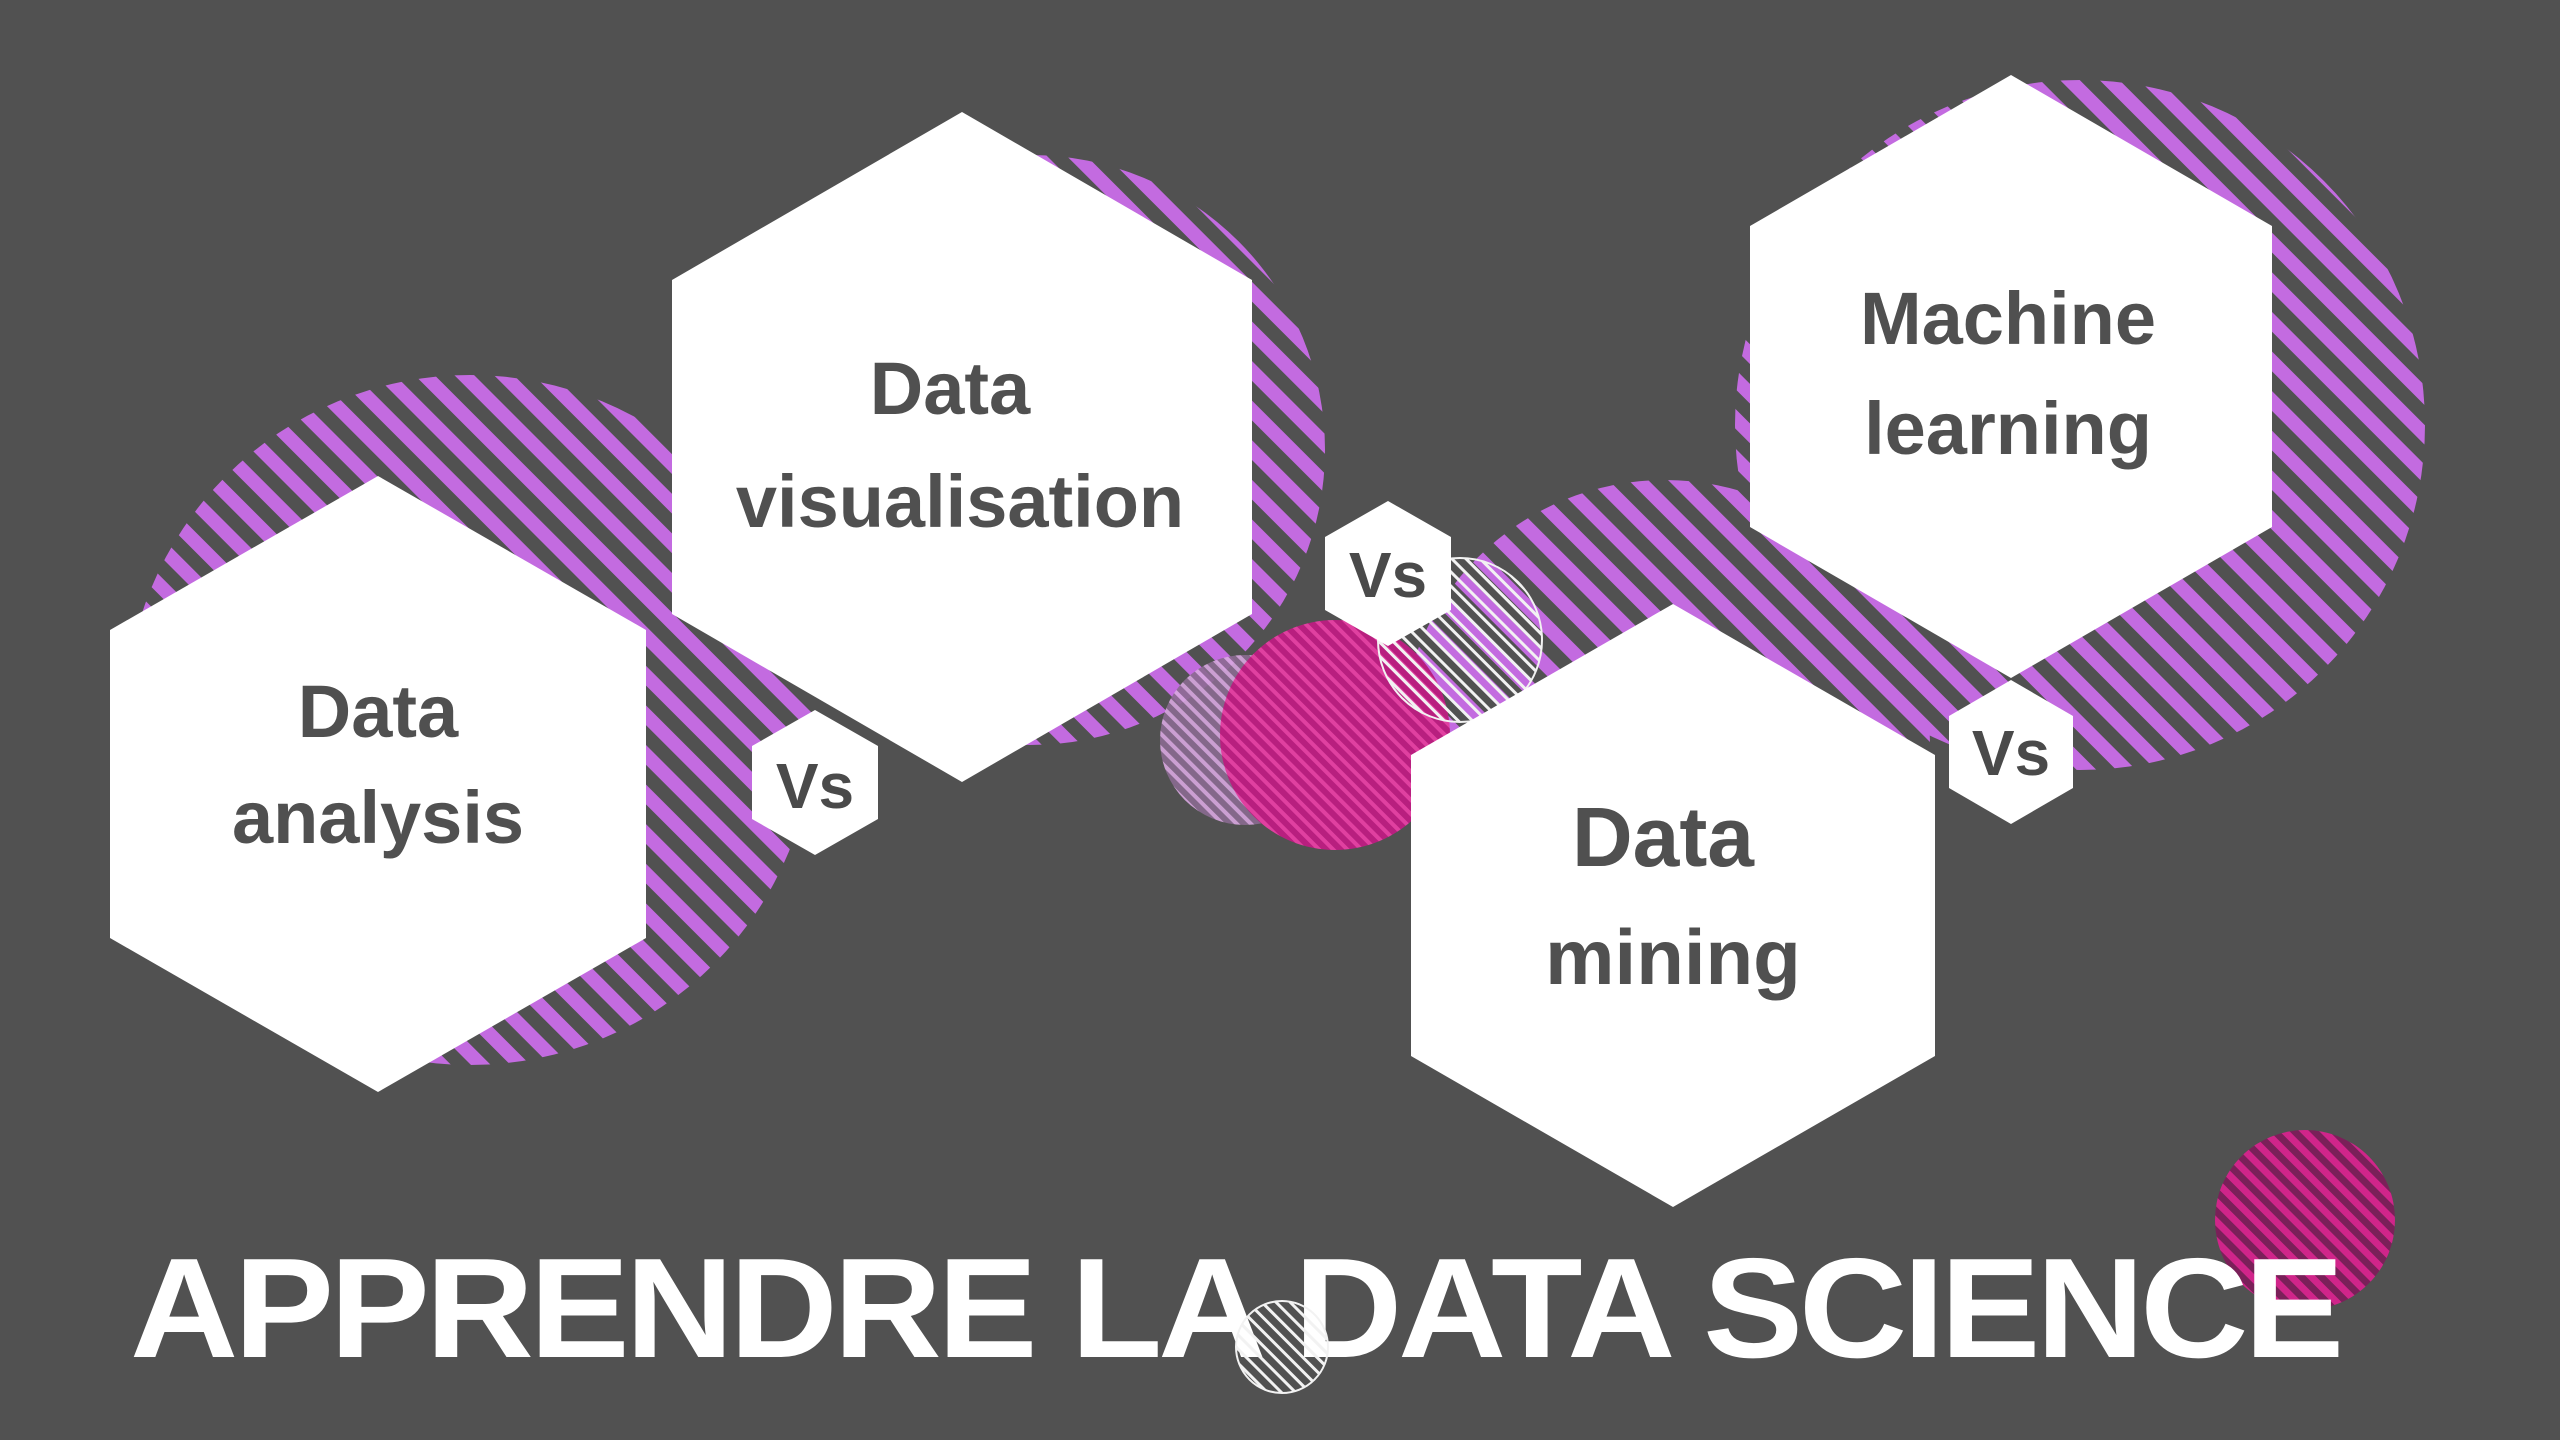 The height and width of the screenshot is (1440, 2560). Describe the element at coordinates (1282, 1347) in the screenshot. I see `white-circle-title` at that location.